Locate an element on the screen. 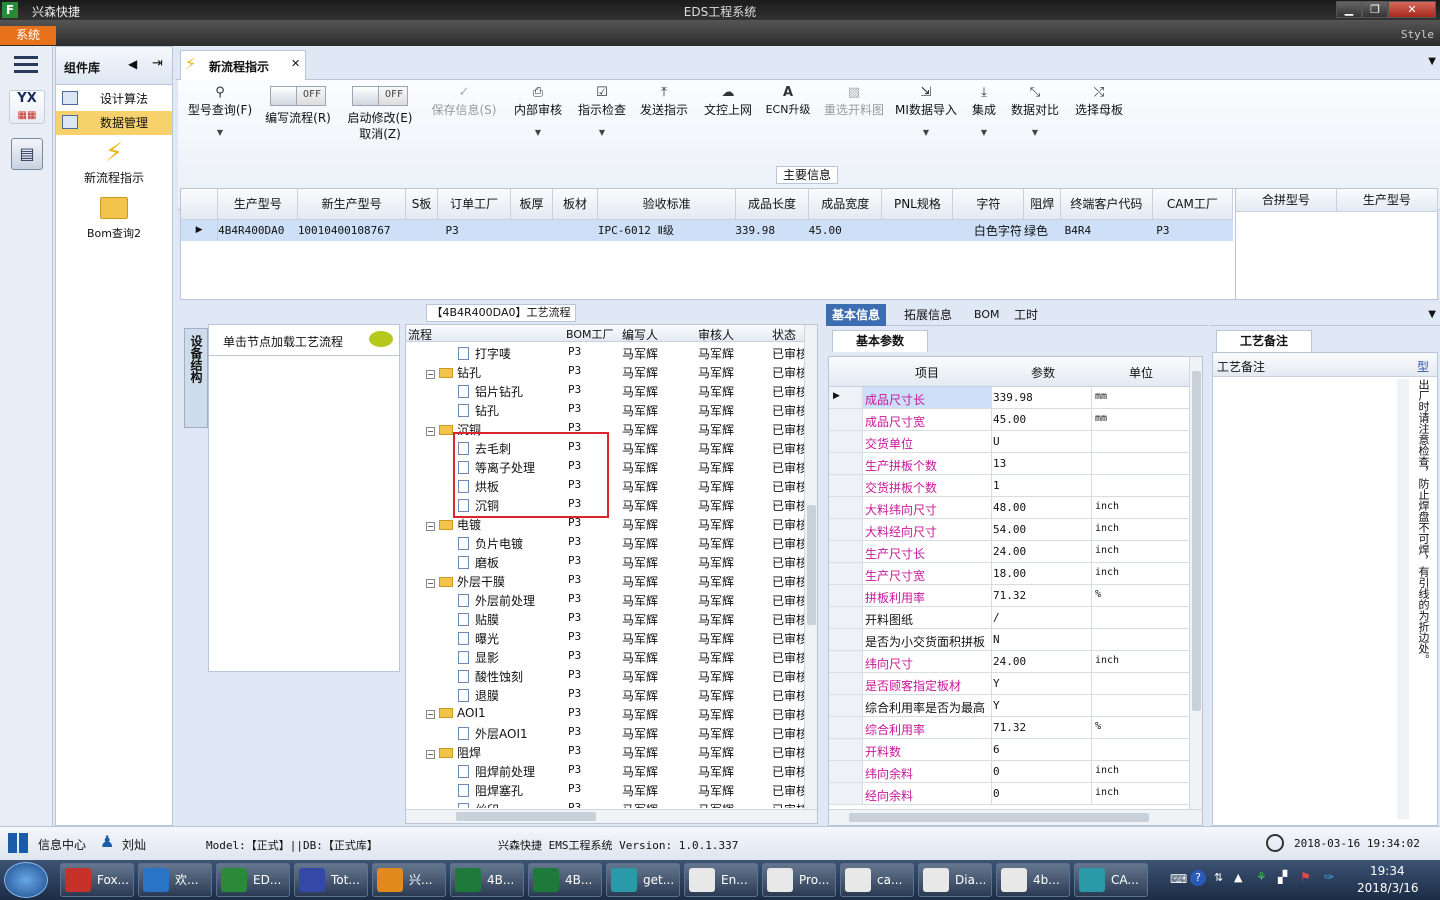 The image size is (1440, 900). mi-data-import-button: ⇲ MI数据导入 ▼ is located at coordinates (926, 130).